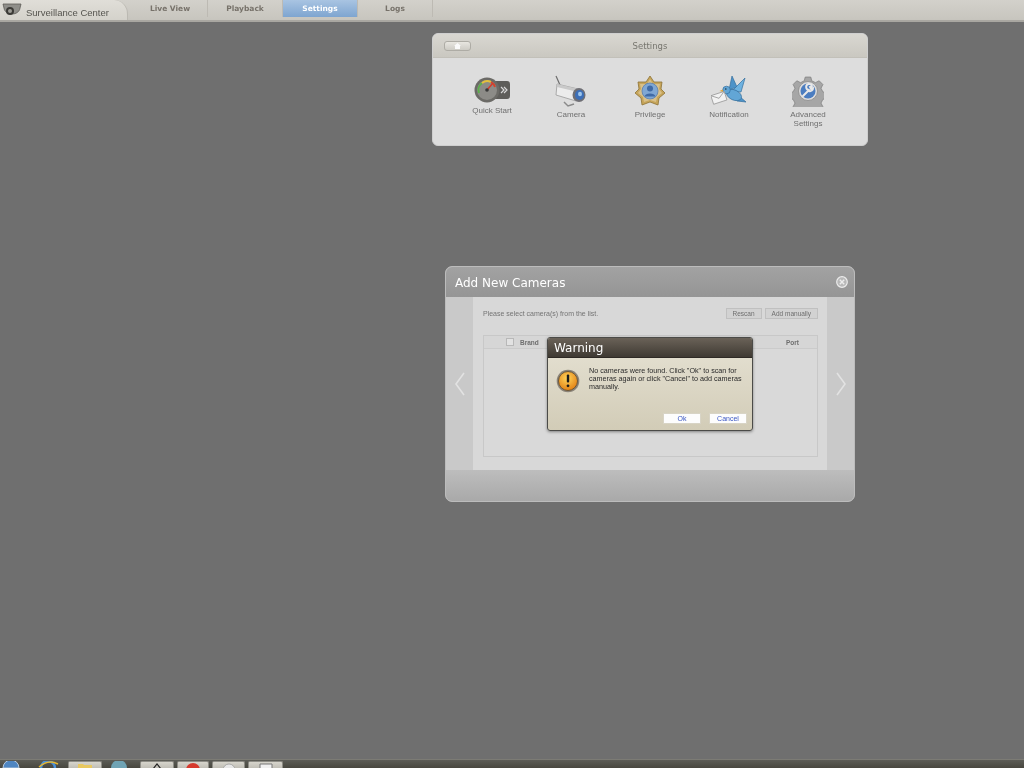 The width and height of the screenshot is (1024, 768). I want to click on taskbar-button, so click(157, 764).